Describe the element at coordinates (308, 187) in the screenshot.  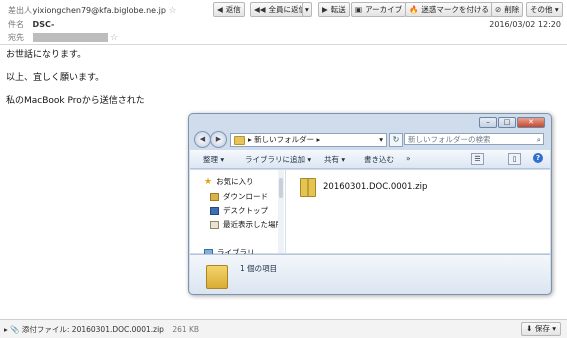
I see `zip-folder-icon` at that location.